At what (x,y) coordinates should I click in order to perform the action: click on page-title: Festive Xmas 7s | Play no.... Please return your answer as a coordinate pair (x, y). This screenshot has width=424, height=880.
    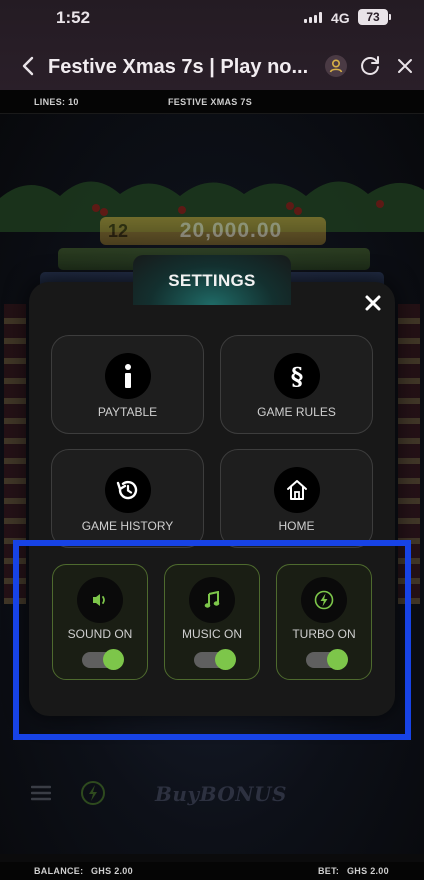
    Looking at the image, I should click on (178, 67).